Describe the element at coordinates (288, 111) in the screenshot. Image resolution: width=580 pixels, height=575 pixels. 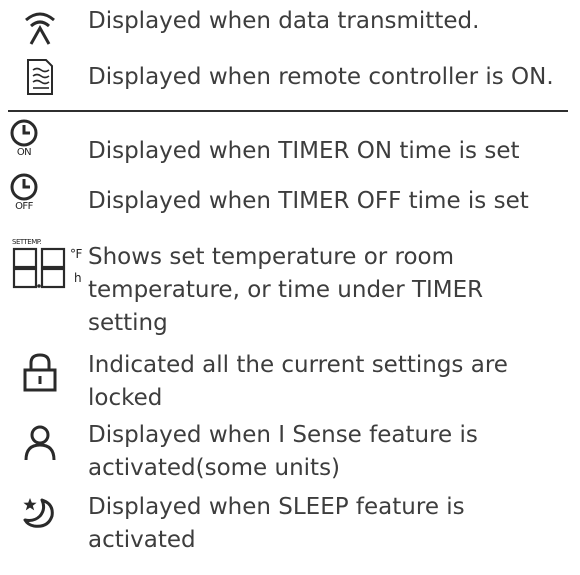
I see `divider` at that location.